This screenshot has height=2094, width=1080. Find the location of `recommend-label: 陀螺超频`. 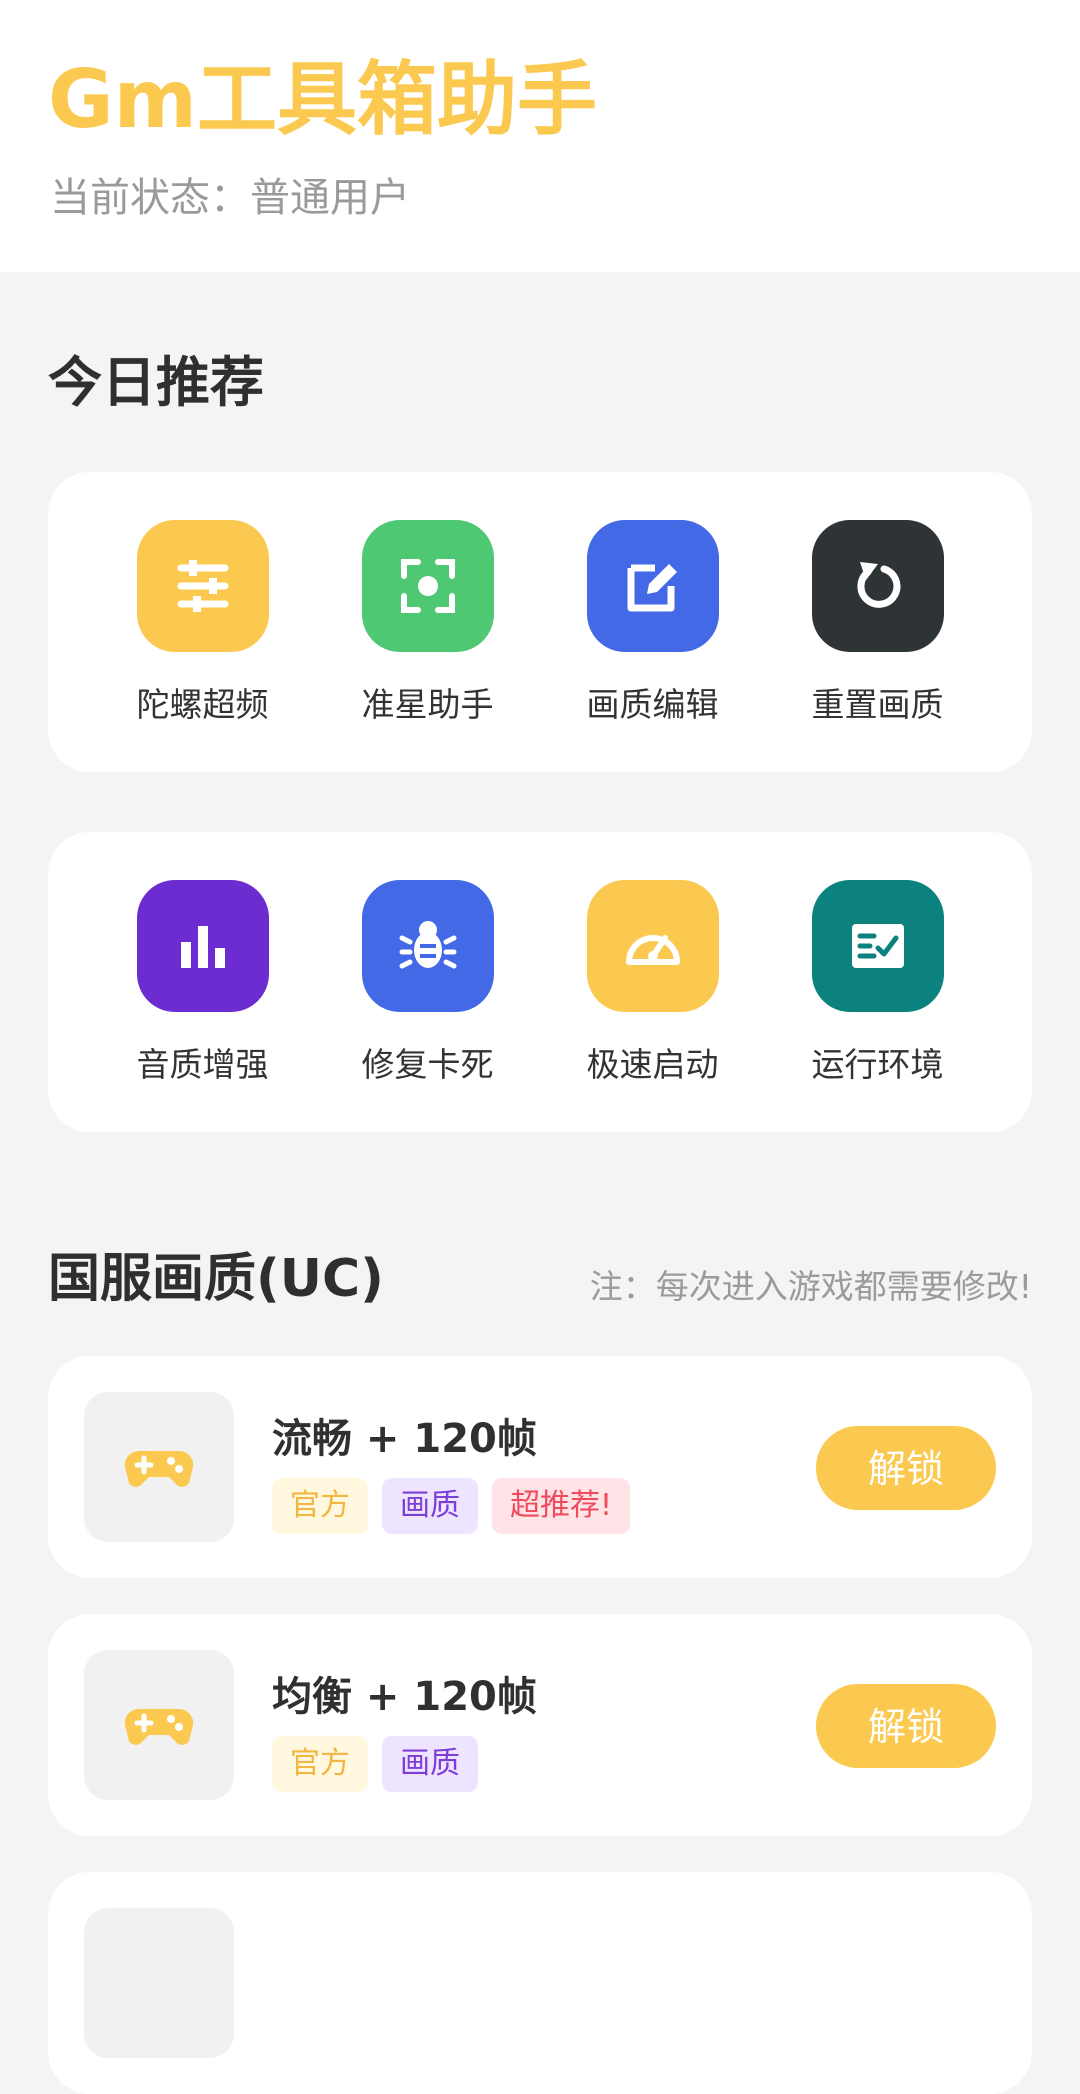

recommend-label: 陀螺超频 is located at coordinates (202, 704).